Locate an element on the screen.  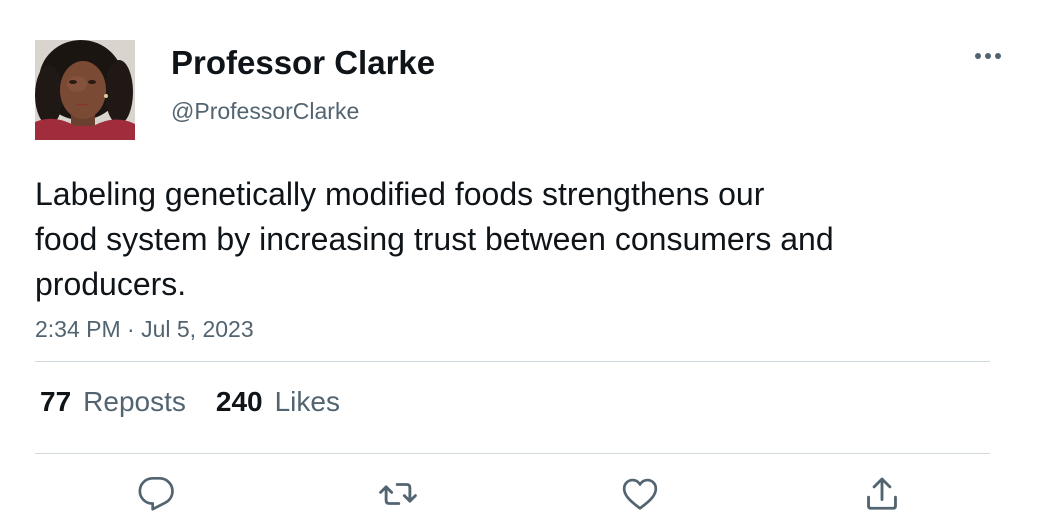
more-options-button is located at coordinates (988, 56).